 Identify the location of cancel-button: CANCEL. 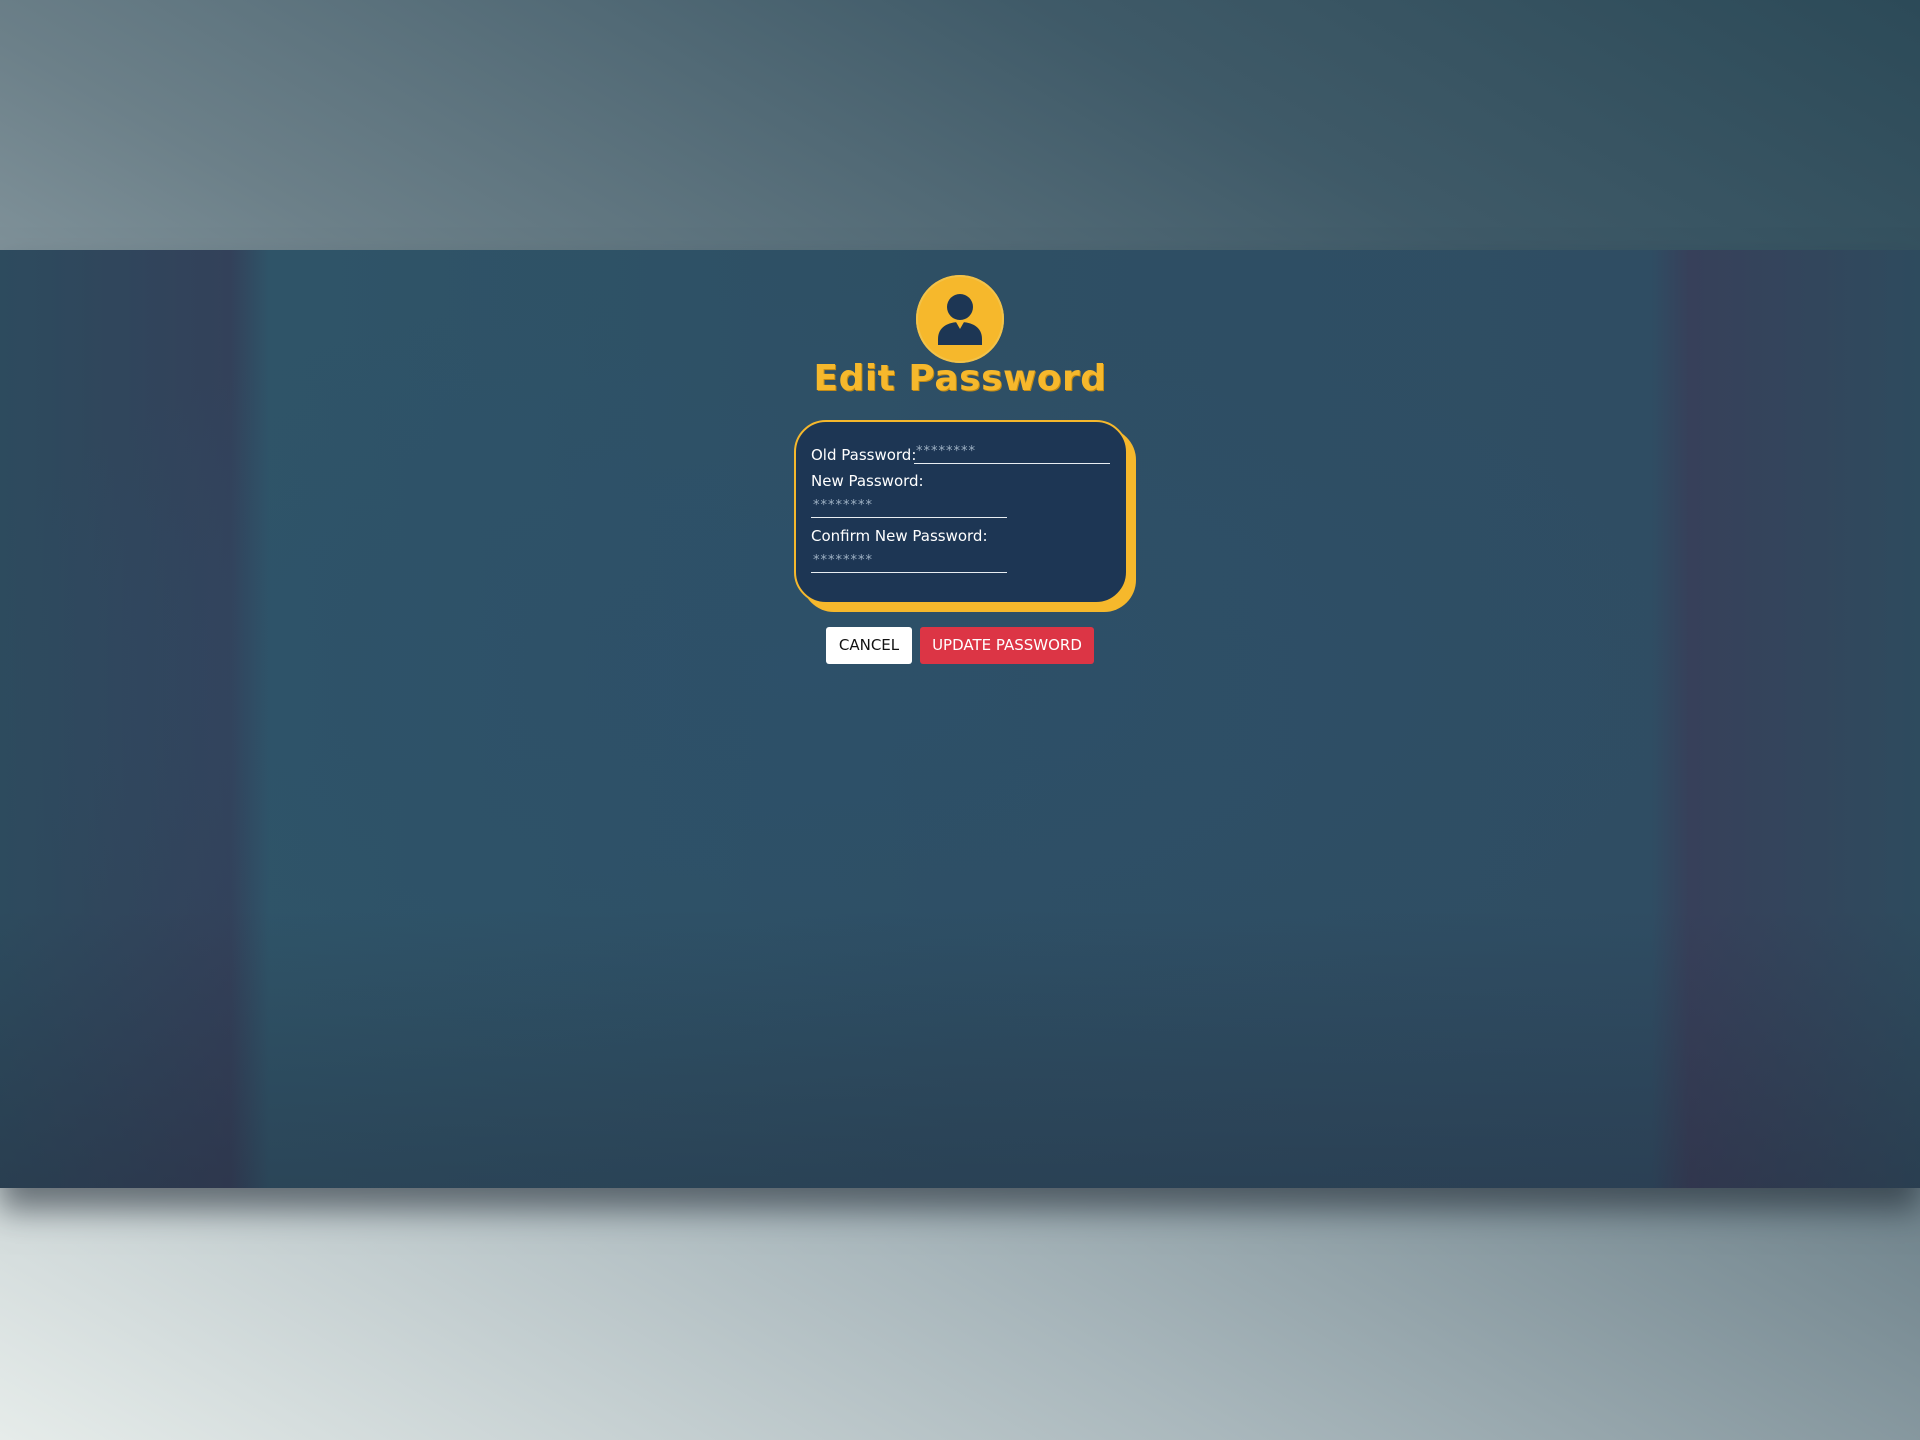
(869, 645).